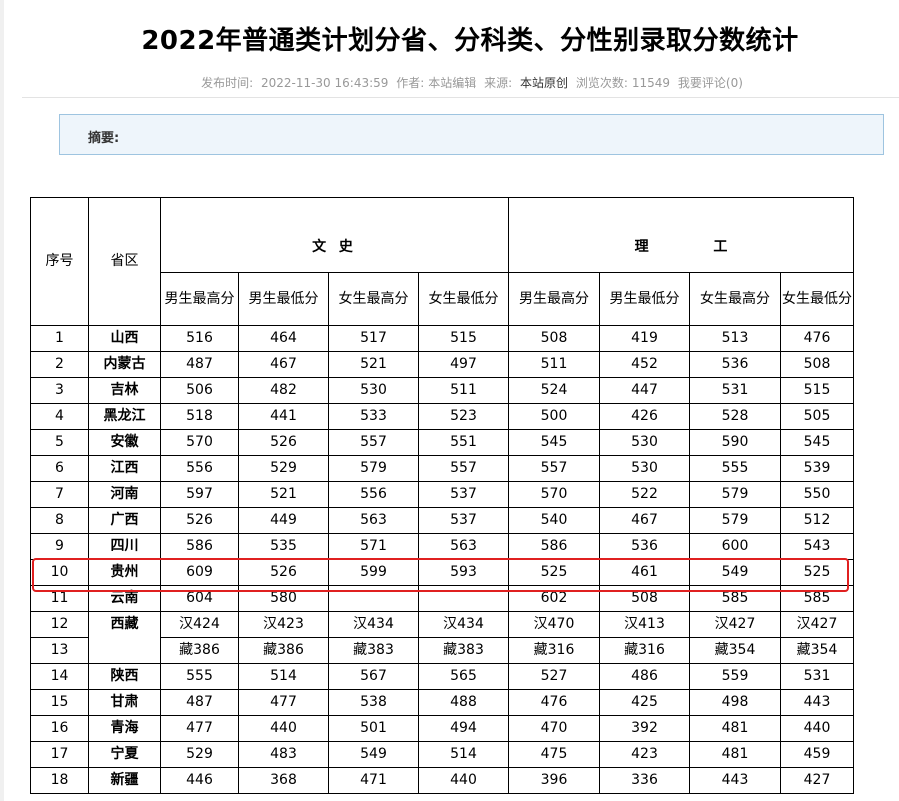 The width and height of the screenshot is (899, 801). I want to click on table-row: 1 山西 516 464 517 515 508 419 513 476, so click(442, 338).